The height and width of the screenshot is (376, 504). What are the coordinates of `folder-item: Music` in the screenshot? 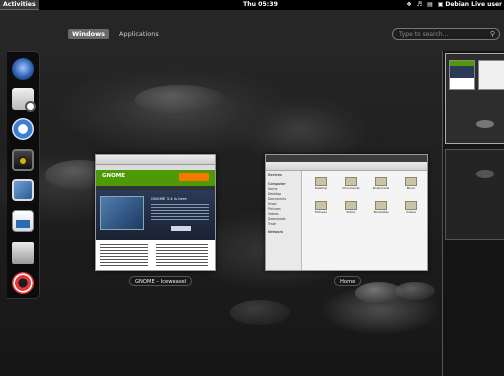 It's located at (411, 185).